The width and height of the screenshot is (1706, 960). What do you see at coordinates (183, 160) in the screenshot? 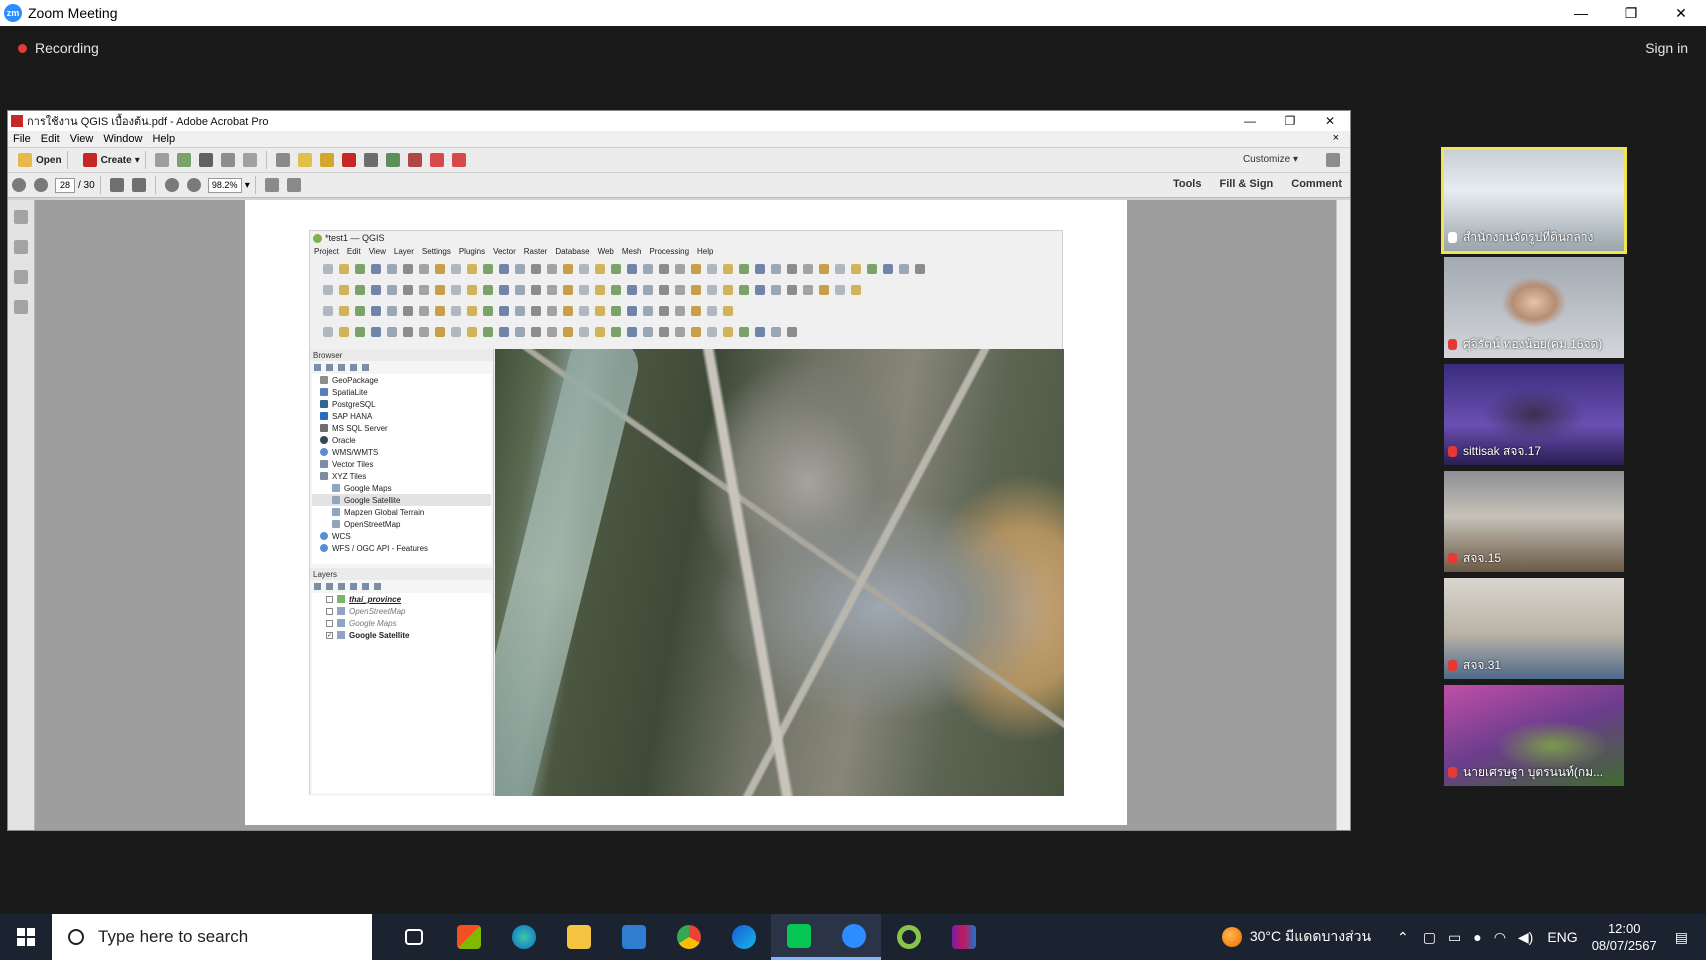
I see `upload-icon` at bounding box center [183, 160].